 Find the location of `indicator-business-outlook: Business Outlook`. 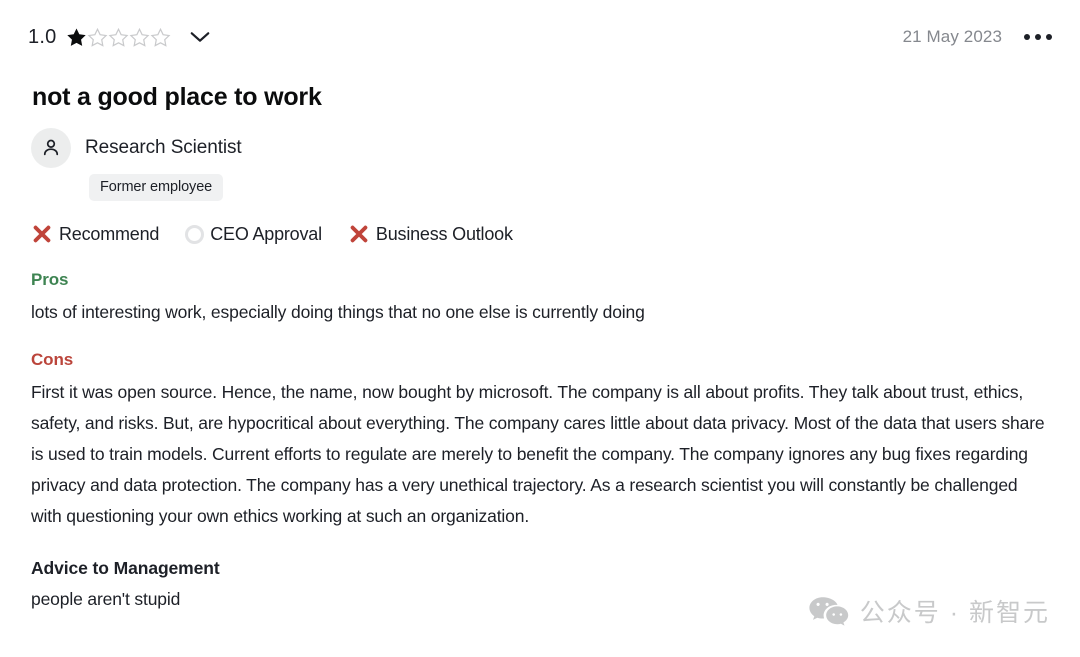

indicator-business-outlook: Business Outlook is located at coordinates (430, 234).